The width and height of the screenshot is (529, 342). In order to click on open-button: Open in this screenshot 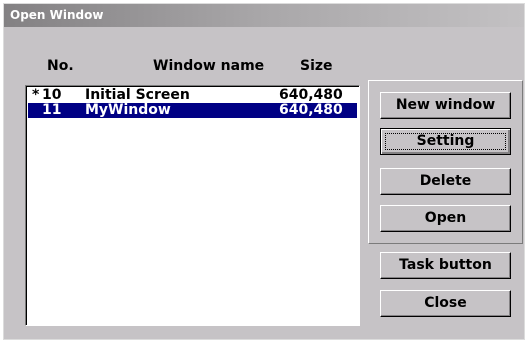, I will do `click(445, 218)`.